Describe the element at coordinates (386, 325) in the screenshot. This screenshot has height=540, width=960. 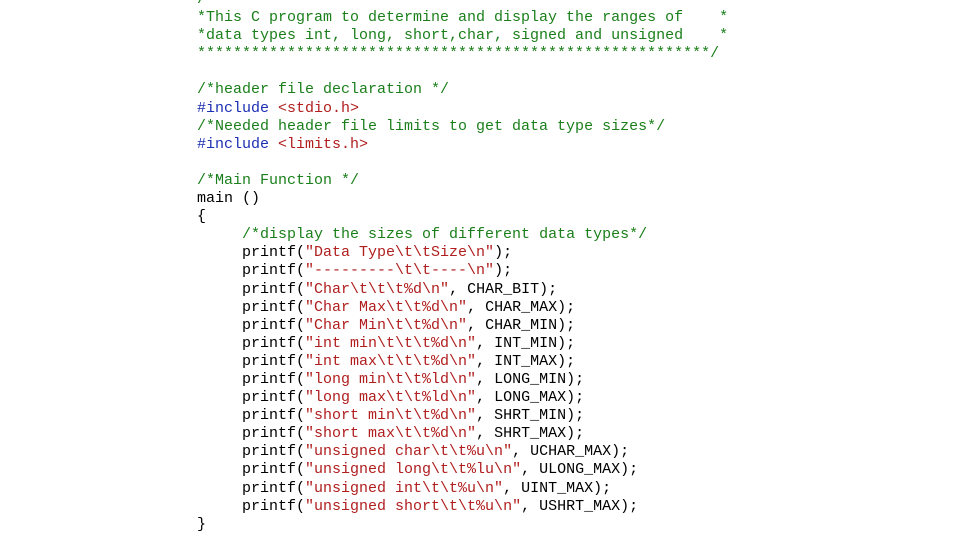
I see `code-token-string: "Char Min\t\t%d\n"` at that location.